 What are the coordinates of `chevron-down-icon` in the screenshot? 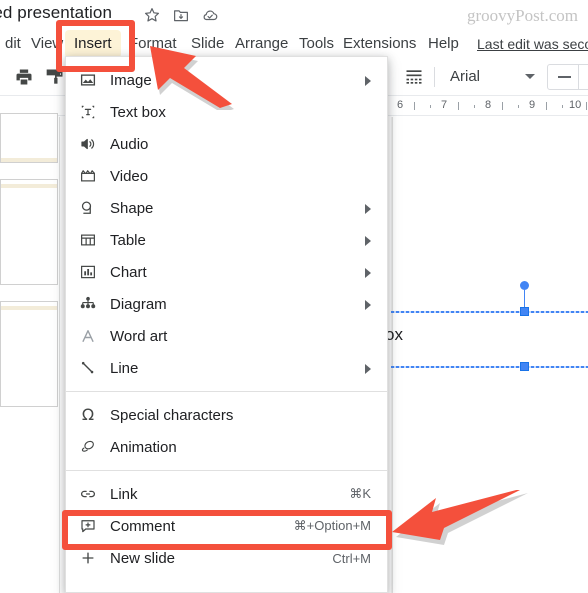 It's located at (530, 76).